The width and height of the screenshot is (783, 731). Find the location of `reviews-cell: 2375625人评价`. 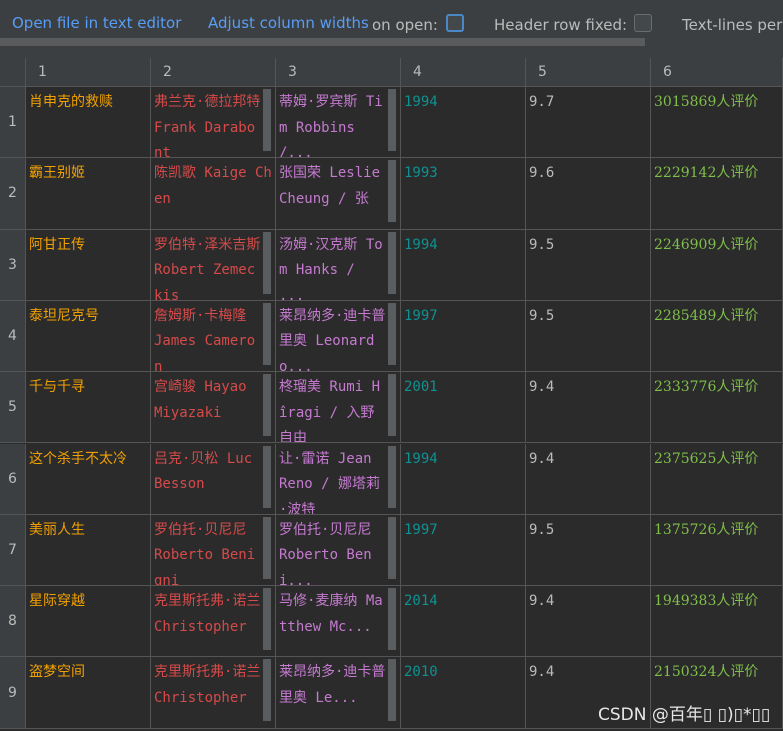

reviews-cell: 2375625人评价 is located at coordinates (717, 479).